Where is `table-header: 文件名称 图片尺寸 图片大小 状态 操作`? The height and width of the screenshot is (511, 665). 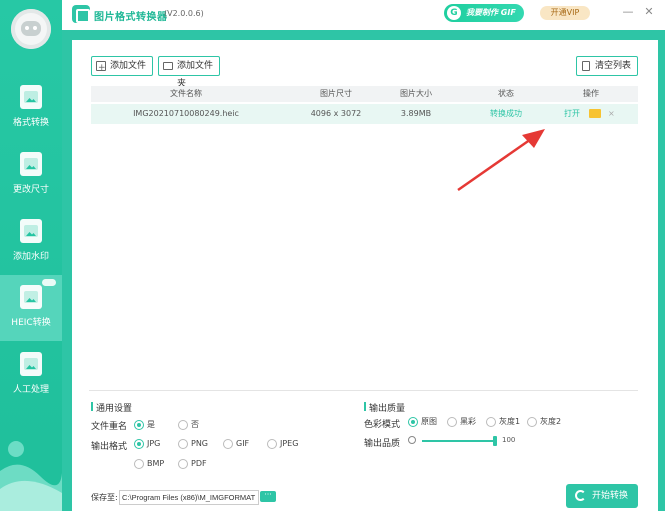 table-header: 文件名称 图片尺寸 图片大小 状态 操作 is located at coordinates (364, 94).